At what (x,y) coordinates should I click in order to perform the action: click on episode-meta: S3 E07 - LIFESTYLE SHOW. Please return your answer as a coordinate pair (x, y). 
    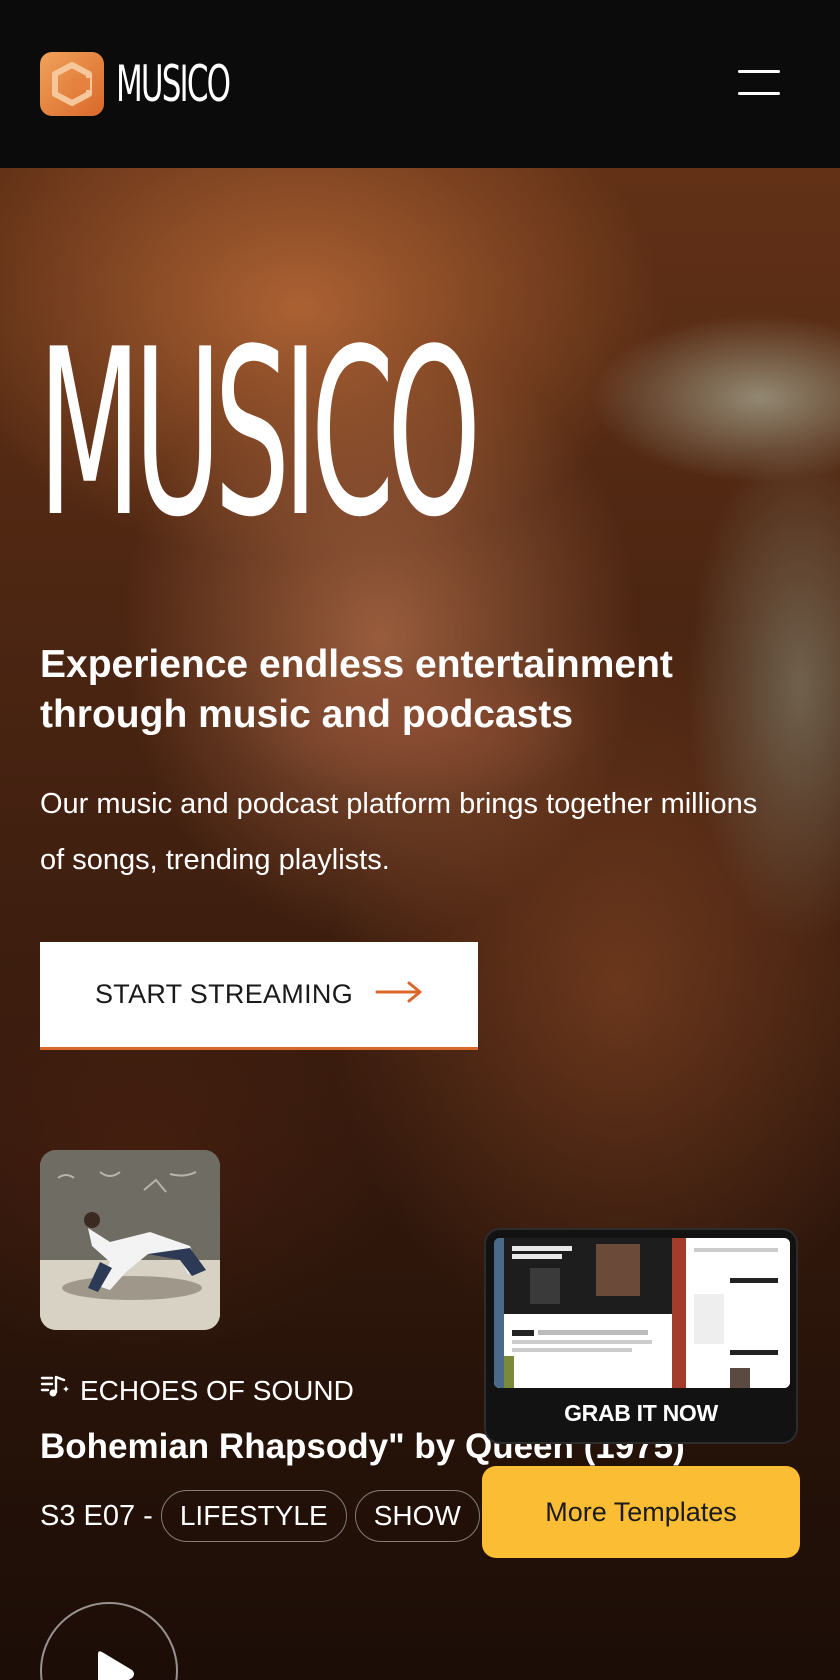
    Looking at the image, I should click on (260, 1516).